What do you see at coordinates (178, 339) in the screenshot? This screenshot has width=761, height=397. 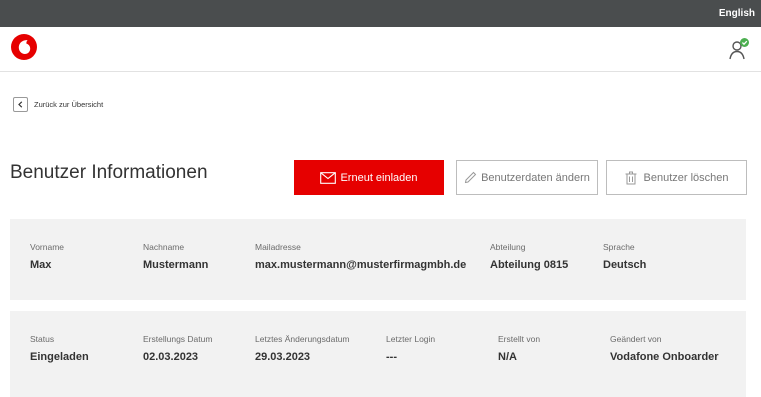 I see `created-date-label: Erstellungs Datum` at bounding box center [178, 339].